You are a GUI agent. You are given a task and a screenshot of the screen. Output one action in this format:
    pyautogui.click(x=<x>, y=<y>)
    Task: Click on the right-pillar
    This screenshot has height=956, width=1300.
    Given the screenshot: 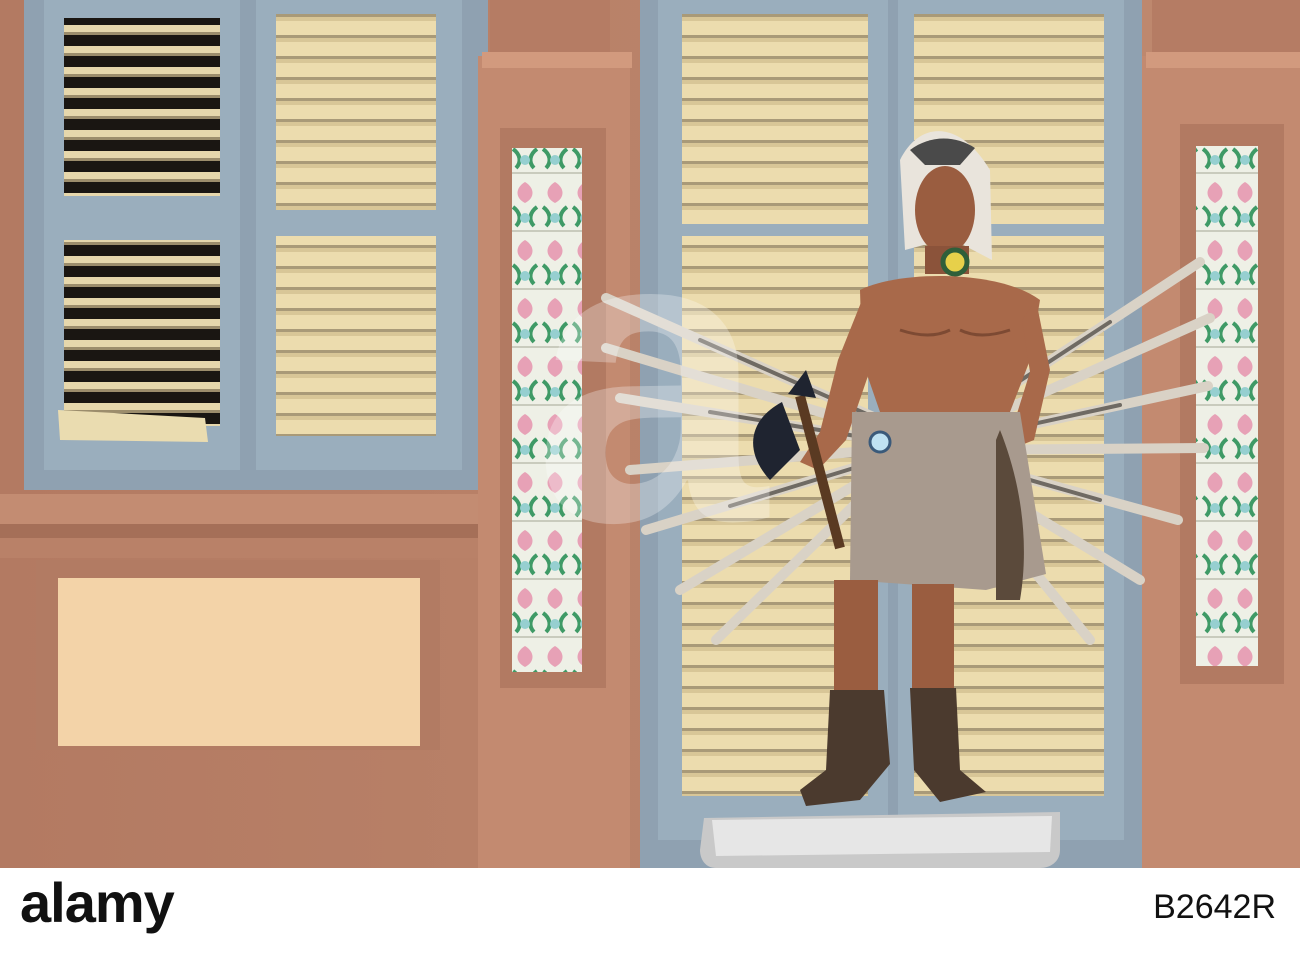 What is the action you would take?
    pyautogui.click(x=1221, y=434)
    